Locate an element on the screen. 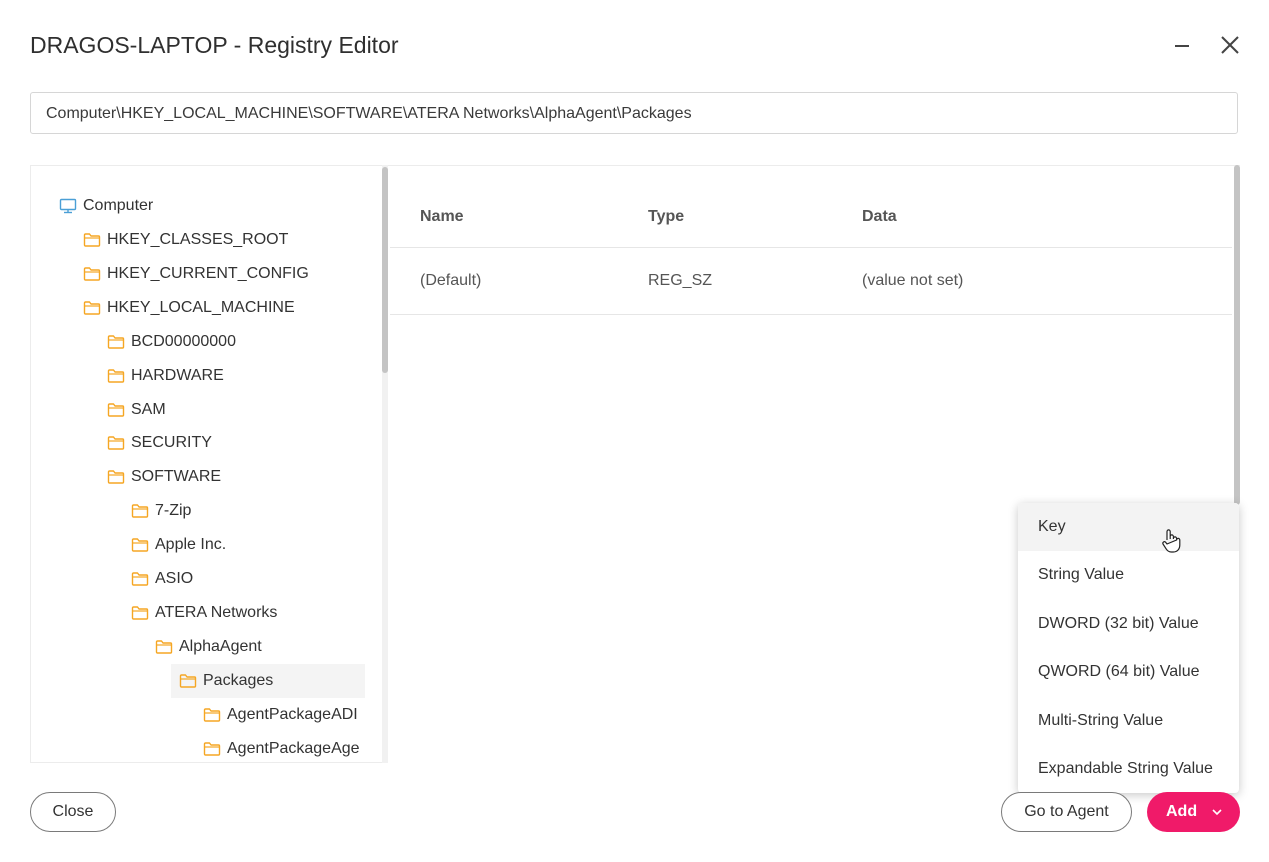 The image size is (1269, 862). chevron-down-icon is located at coordinates (1217, 812).